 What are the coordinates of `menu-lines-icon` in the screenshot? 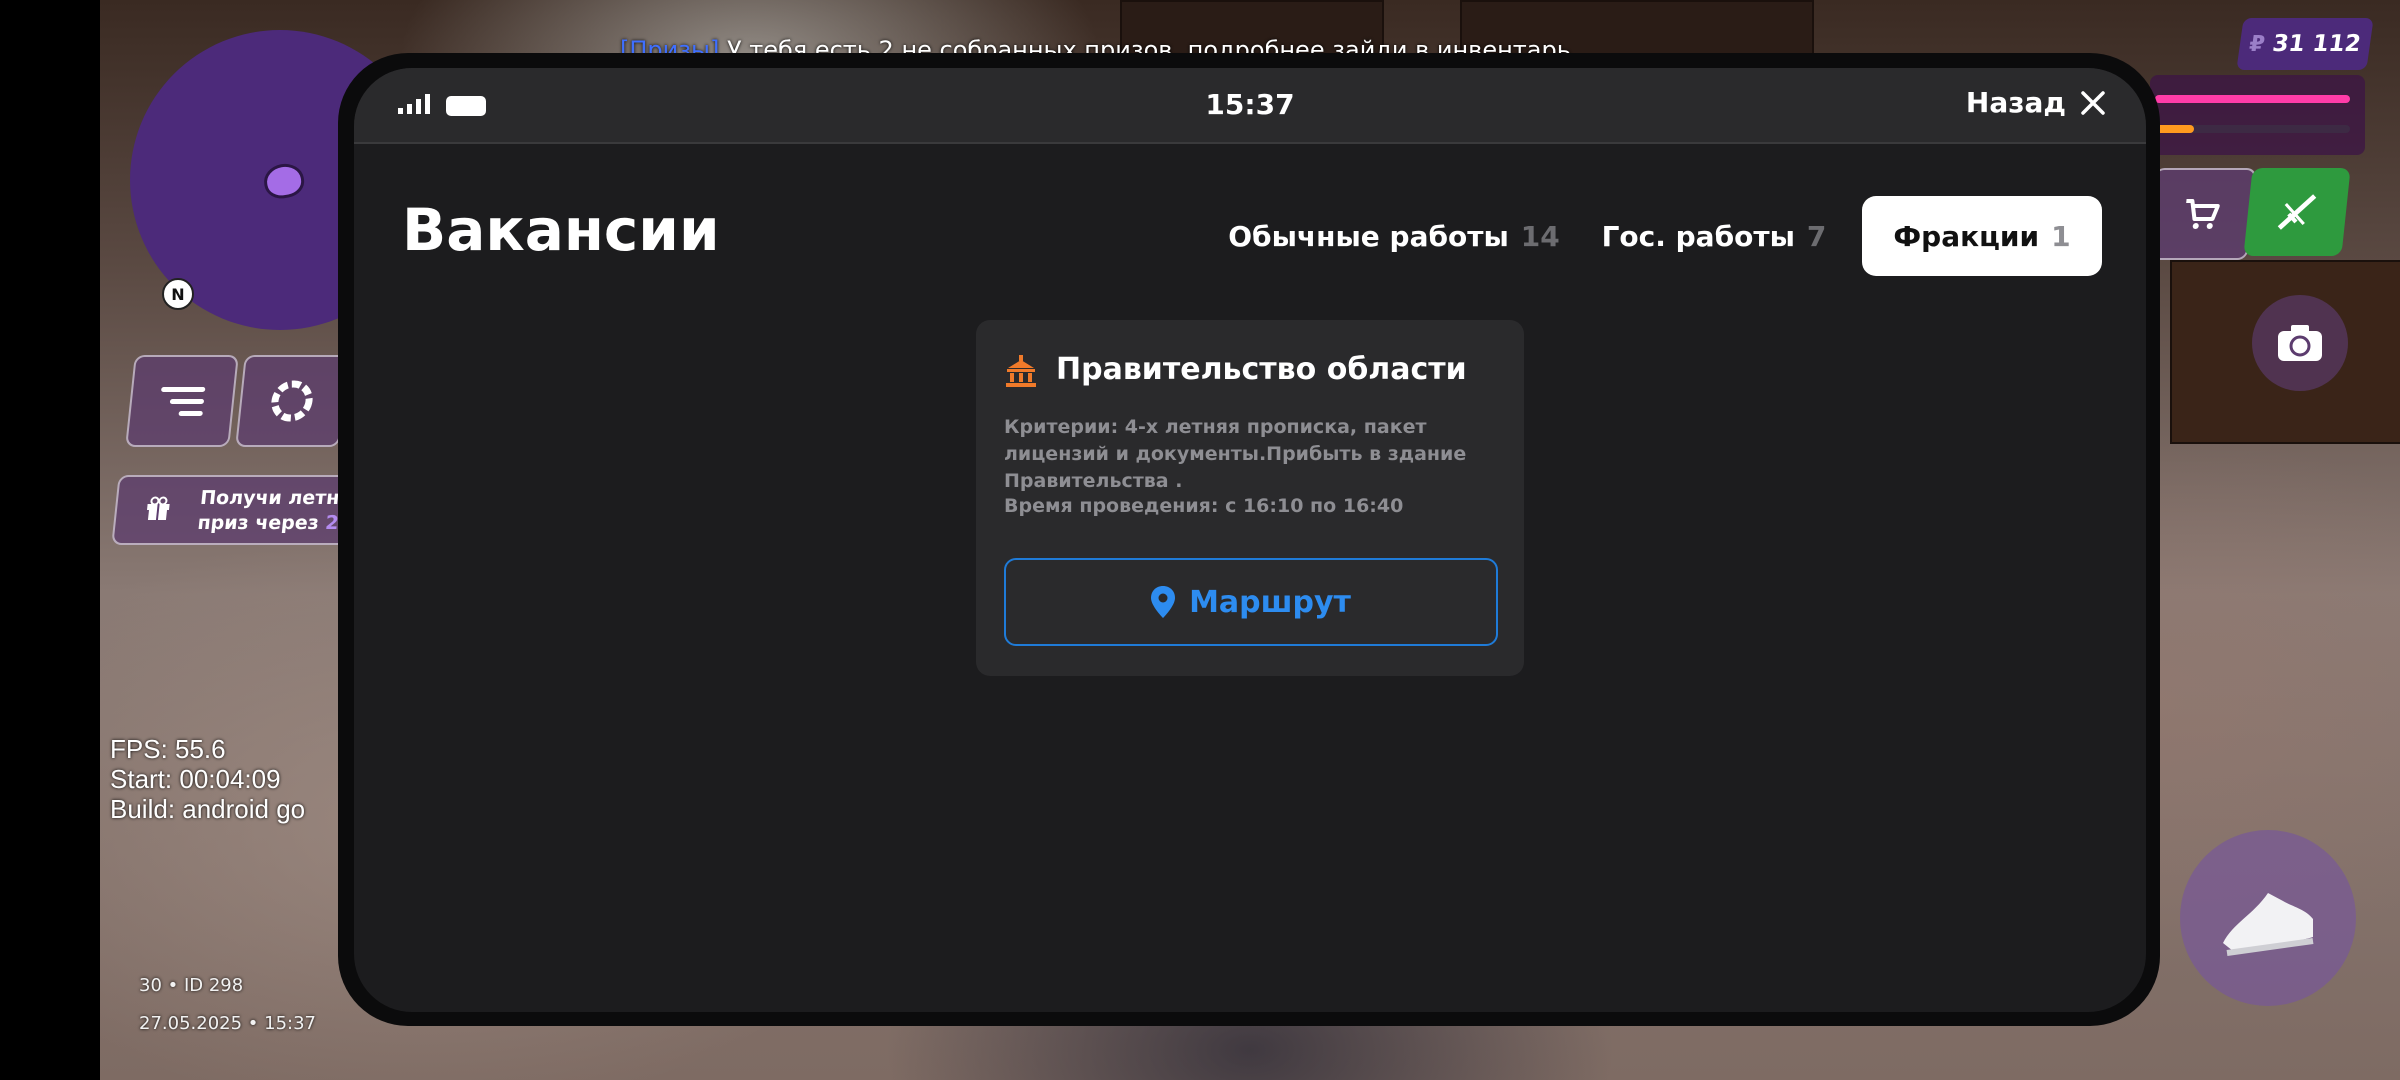 It's located at (182, 401).